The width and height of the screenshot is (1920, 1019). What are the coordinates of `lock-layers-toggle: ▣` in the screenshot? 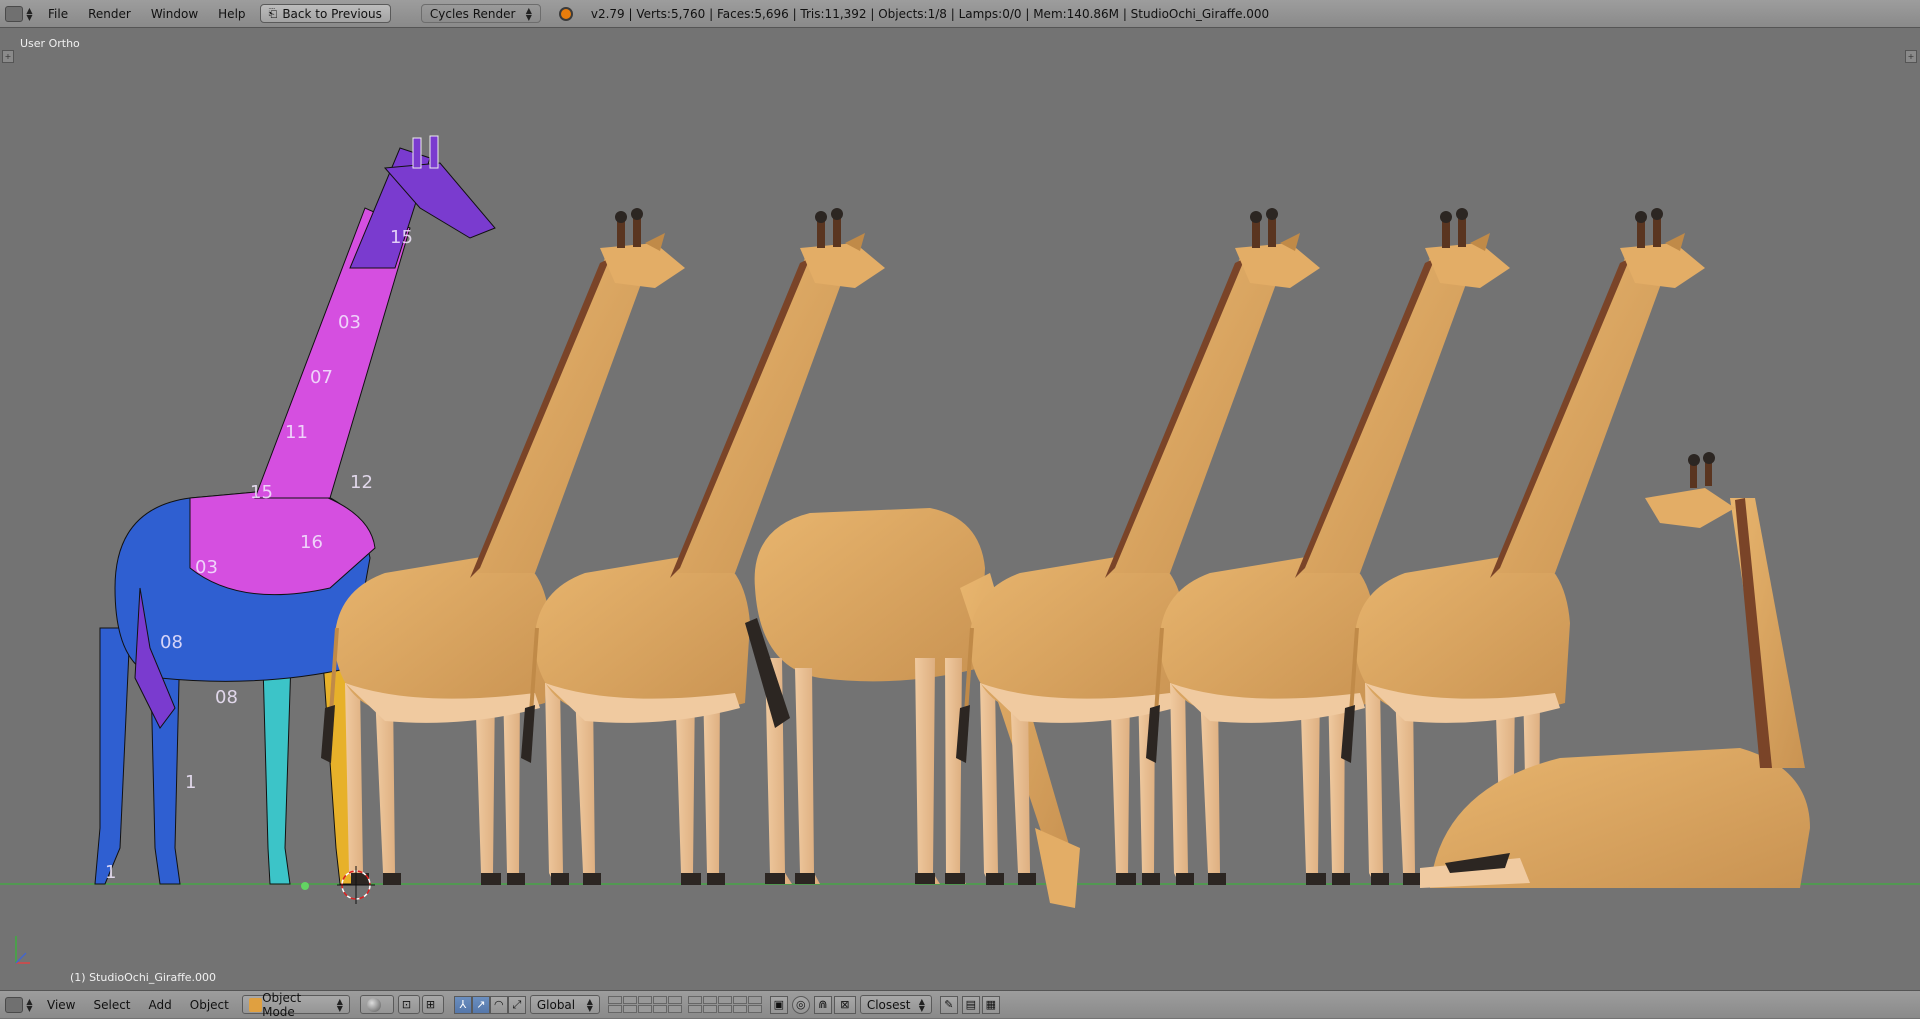 It's located at (778, 1004).